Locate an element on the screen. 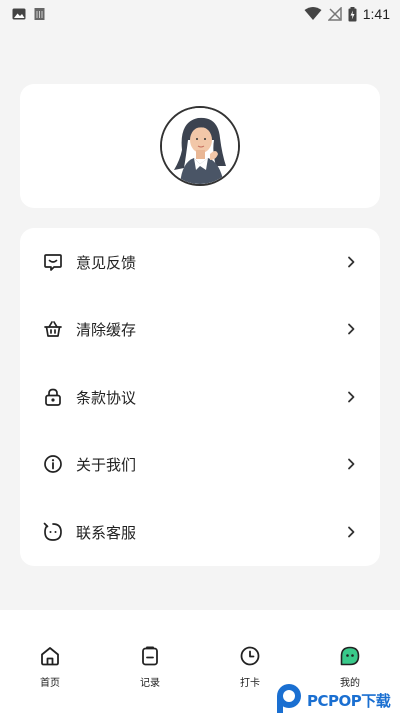 This screenshot has height=720, width=400. tab-label-checkin: 打卡 is located at coordinates (250, 683).